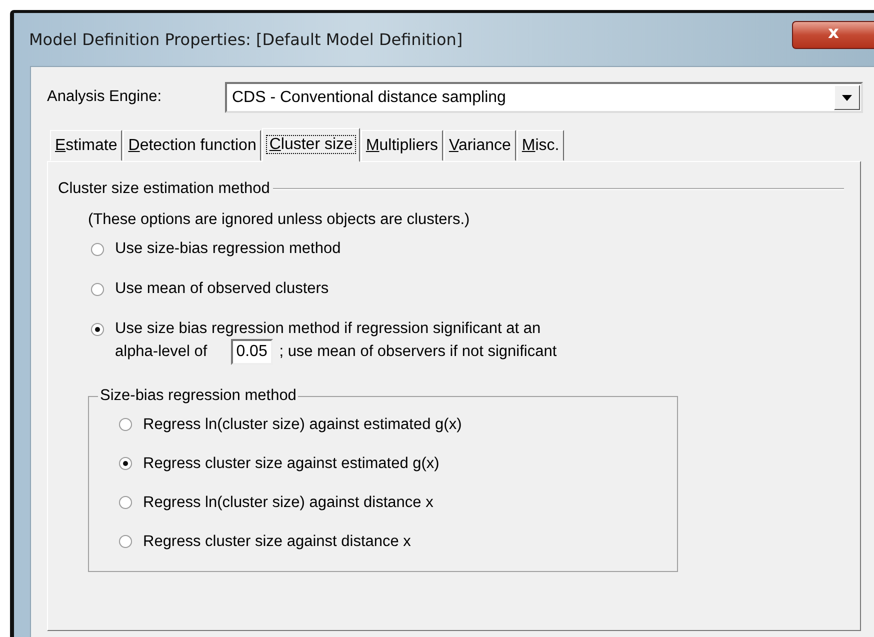 The height and width of the screenshot is (637, 874). Describe the element at coordinates (161, 352) in the screenshot. I see `alpha-label: alpha-level of` at that location.